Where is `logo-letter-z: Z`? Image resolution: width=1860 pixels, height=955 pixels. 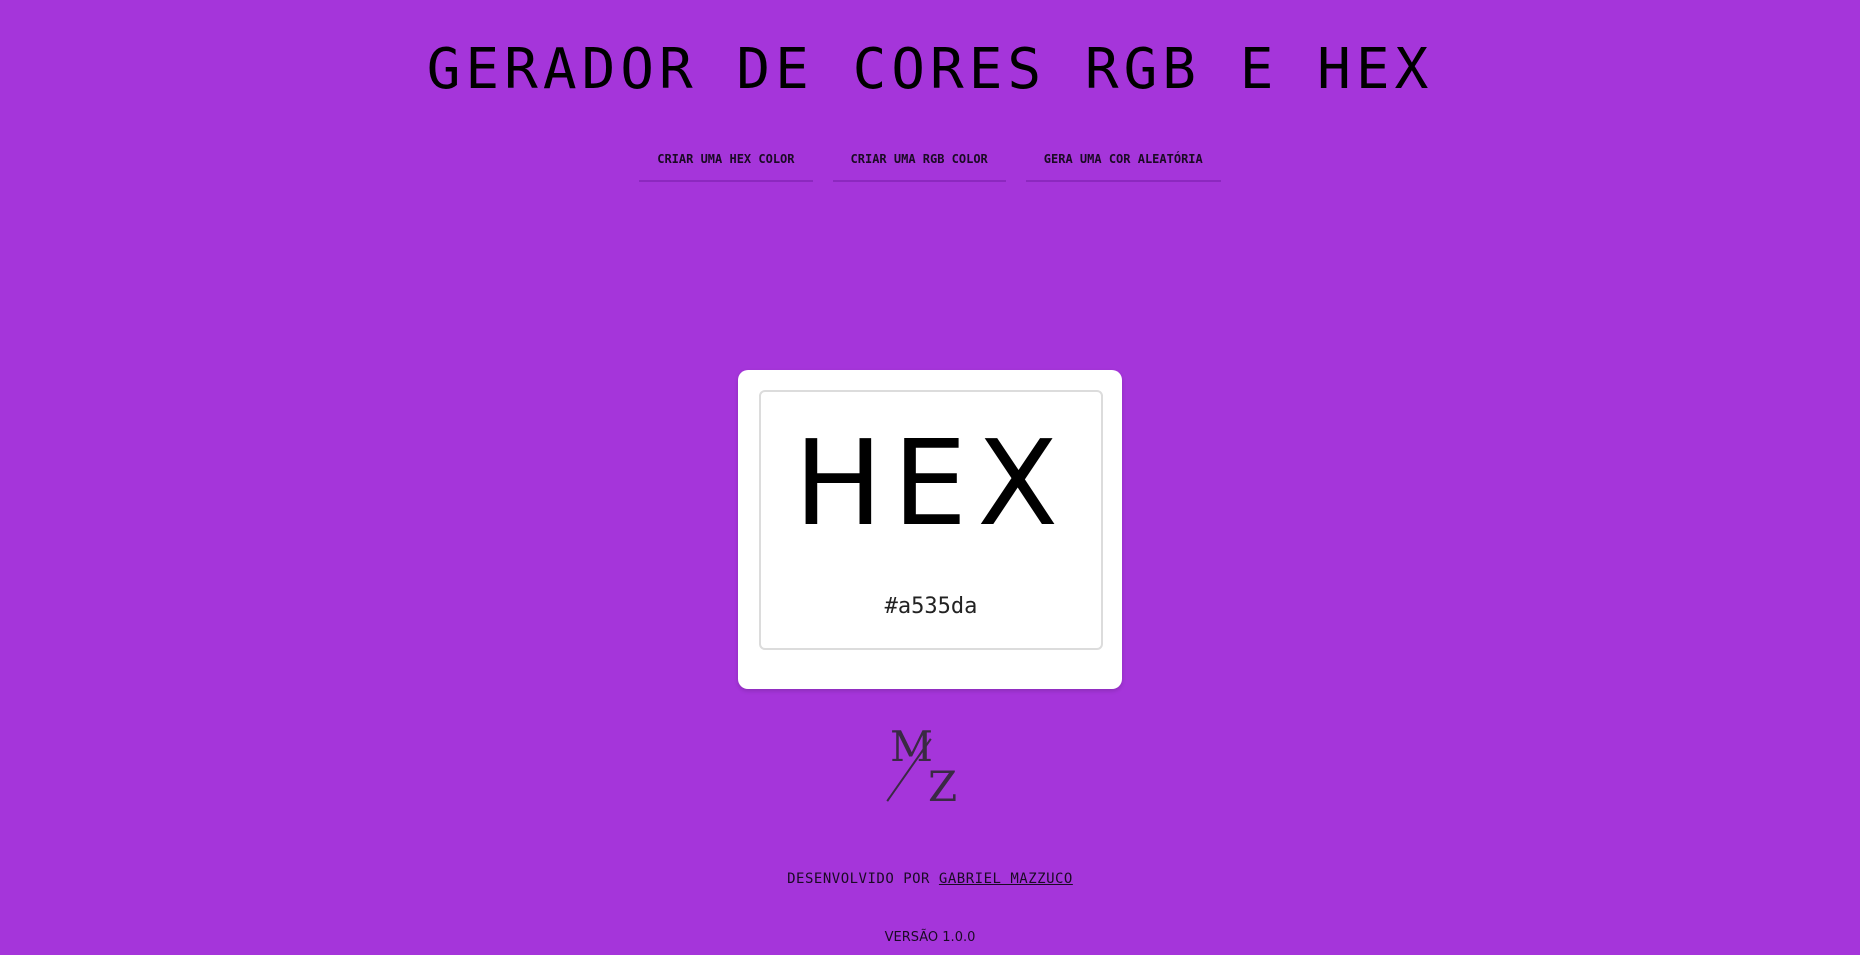
logo-letter-z: Z is located at coordinates (943, 786).